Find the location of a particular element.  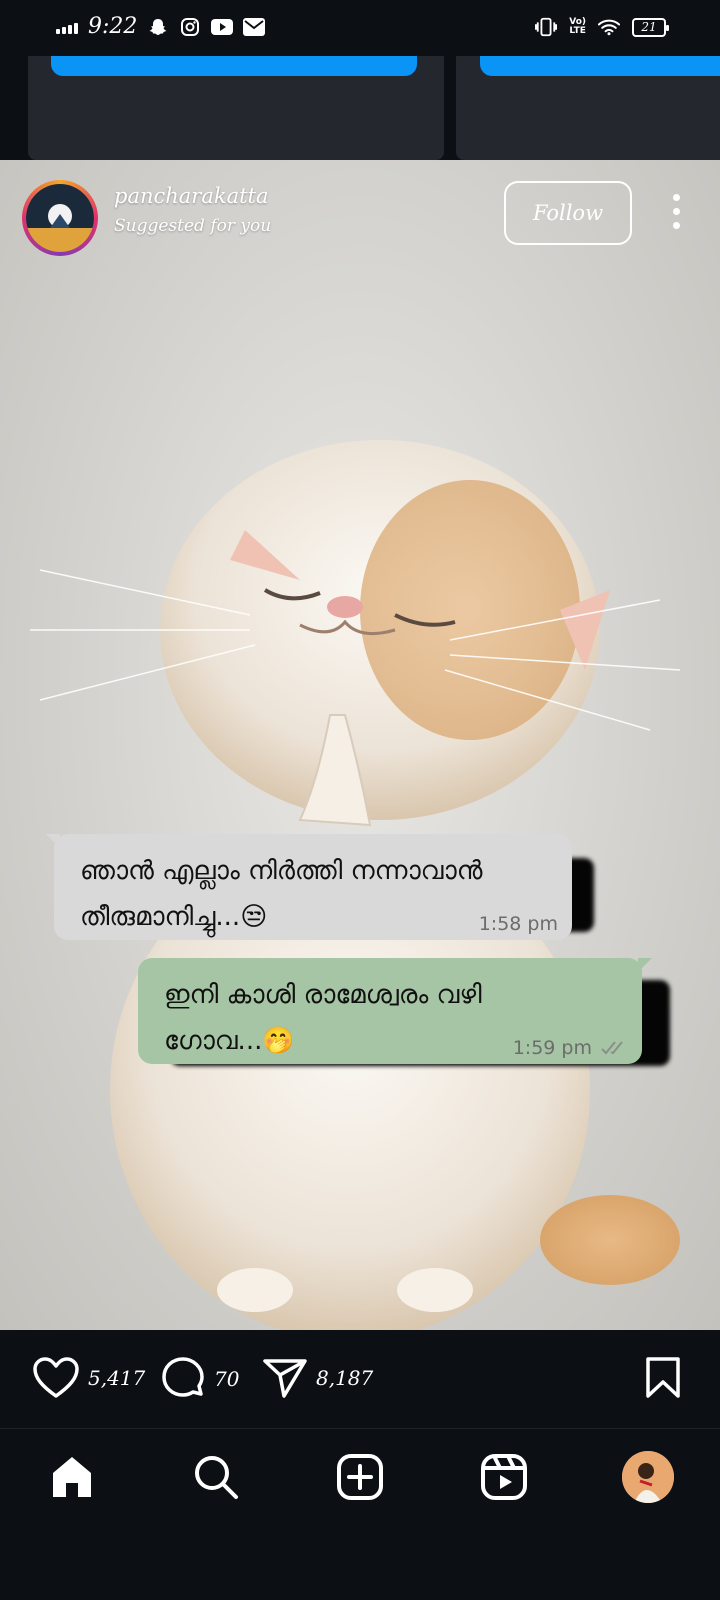

save-button is located at coordinates (663, 1378).